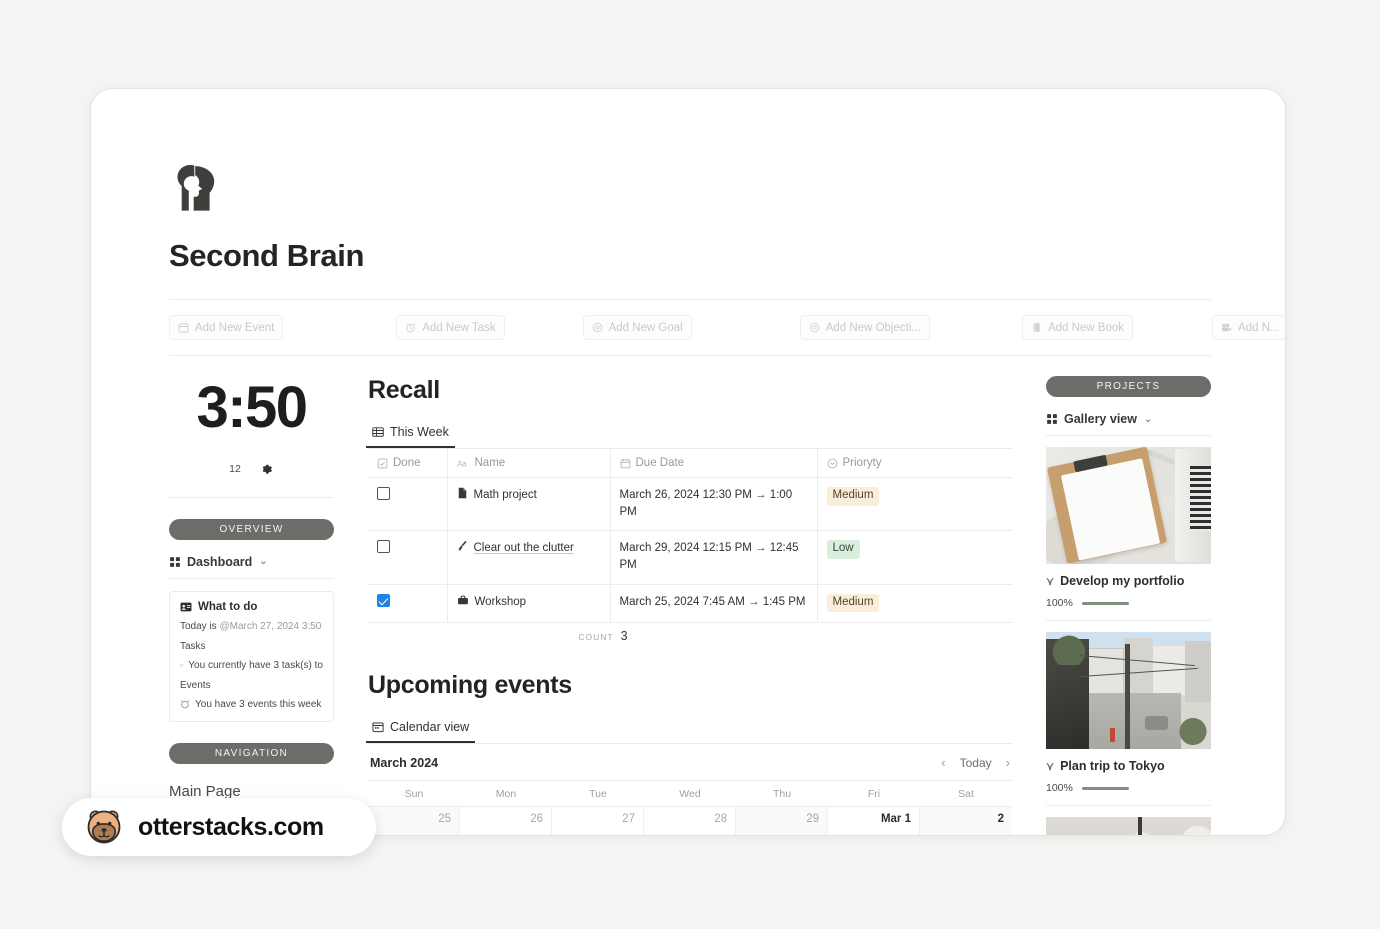 Image resolution: width=1380 pixels, height=929 pixels. I want to click on grid-icon, so click(175, 561).